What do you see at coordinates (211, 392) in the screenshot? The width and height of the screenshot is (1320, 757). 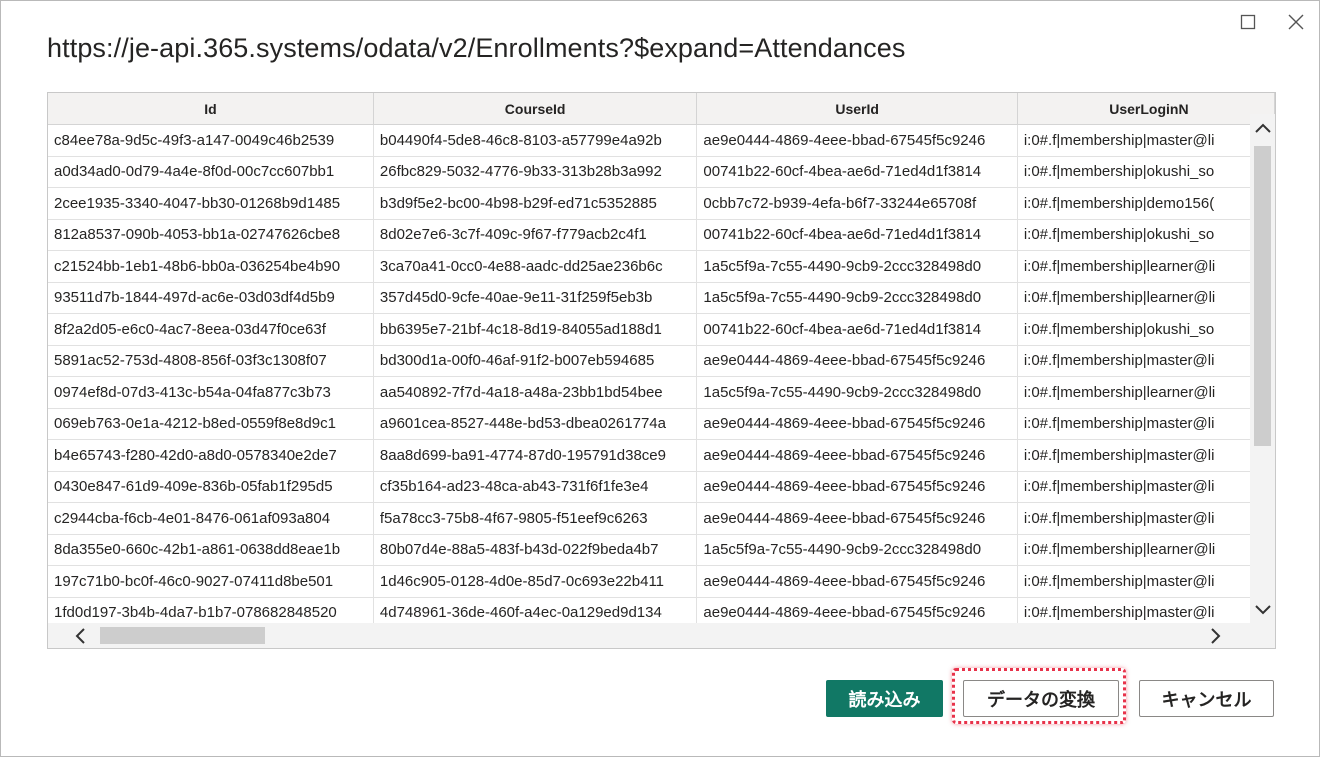 I see `table-cell: 0974ef8d-07d3-413c-b54a-04fa877c3b73` at bounding box center [211, 392].